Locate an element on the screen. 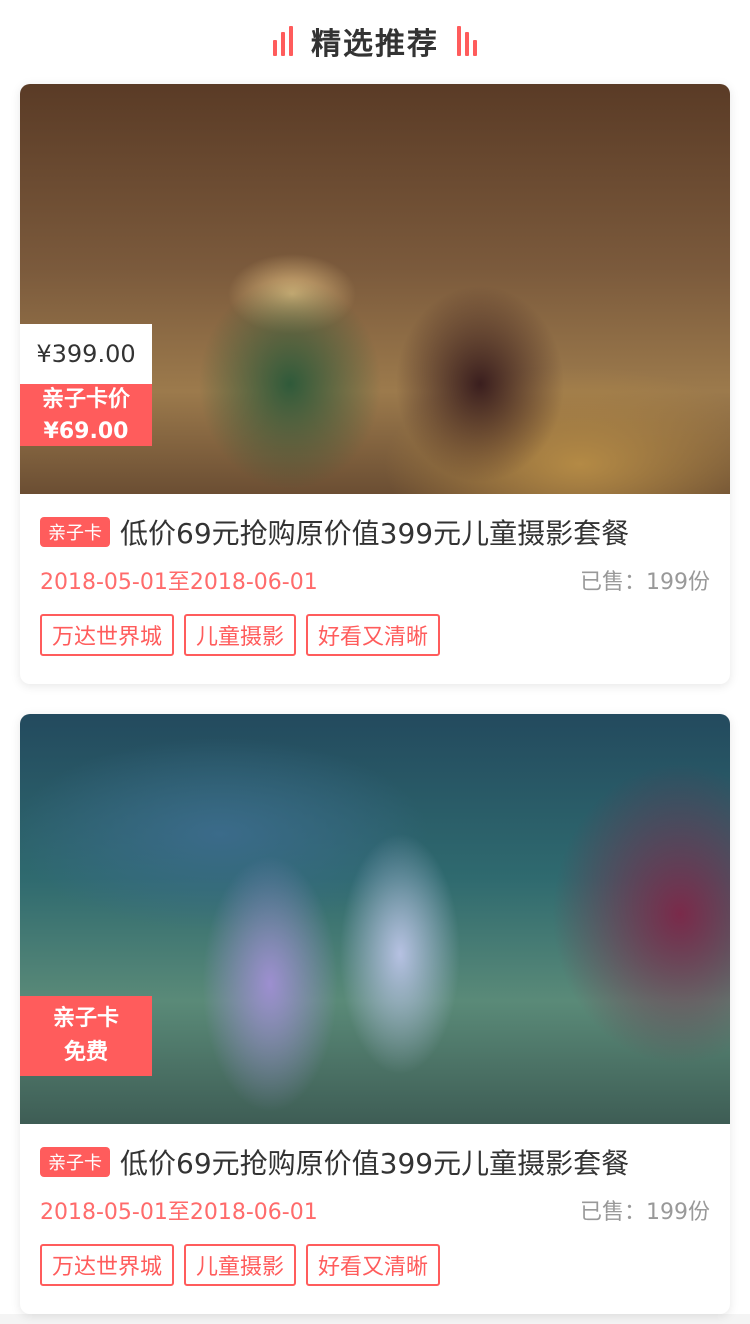 The height and width of the screenshot is (1324, 750). promo-price: ¥69.00 is located at coordinates (86, 431).